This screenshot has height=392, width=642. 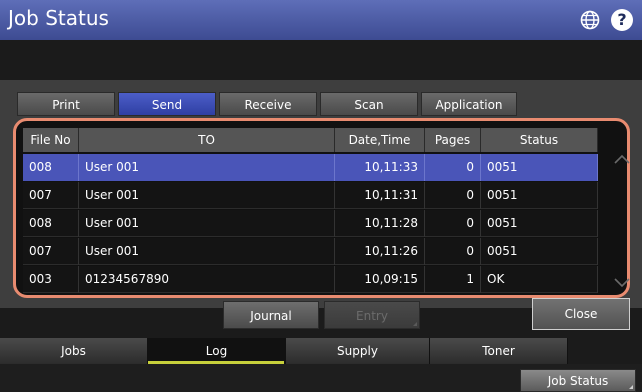 What do you see at coordinates (622, 20) in the screenshot?
I see `help-icon: ?` at bounding box center [622, 20].